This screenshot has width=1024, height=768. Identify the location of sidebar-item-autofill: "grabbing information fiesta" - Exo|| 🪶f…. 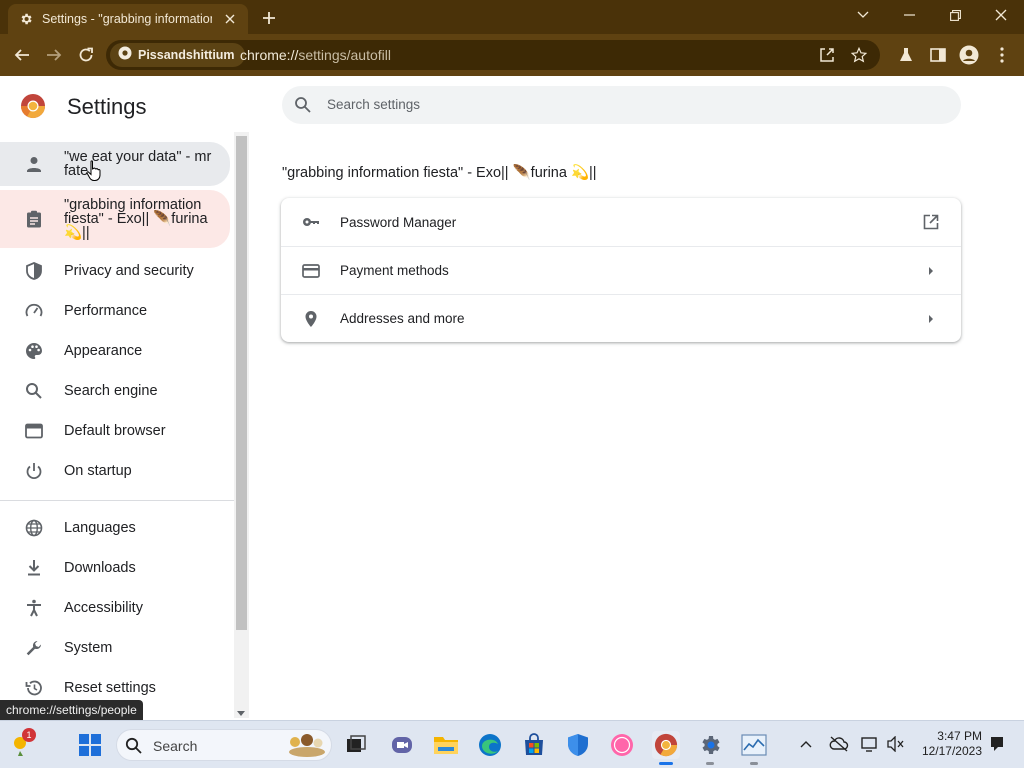
(115, 219).